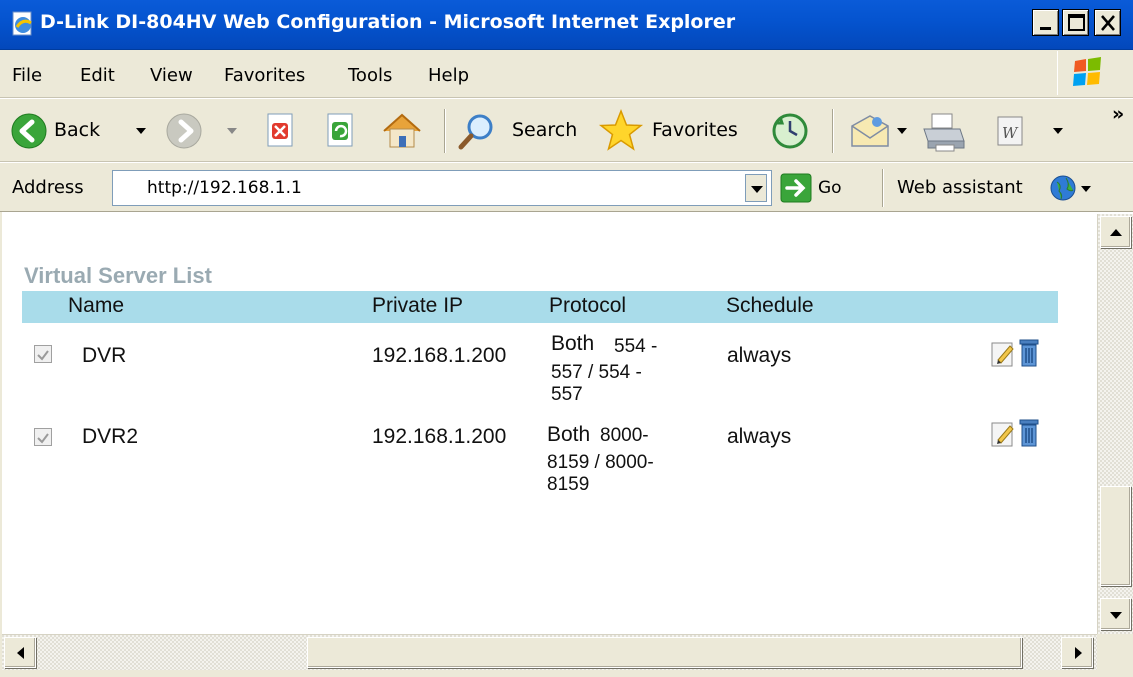 The image size is (1133, 677). I want to click on close-icon, so click(1108, 23).